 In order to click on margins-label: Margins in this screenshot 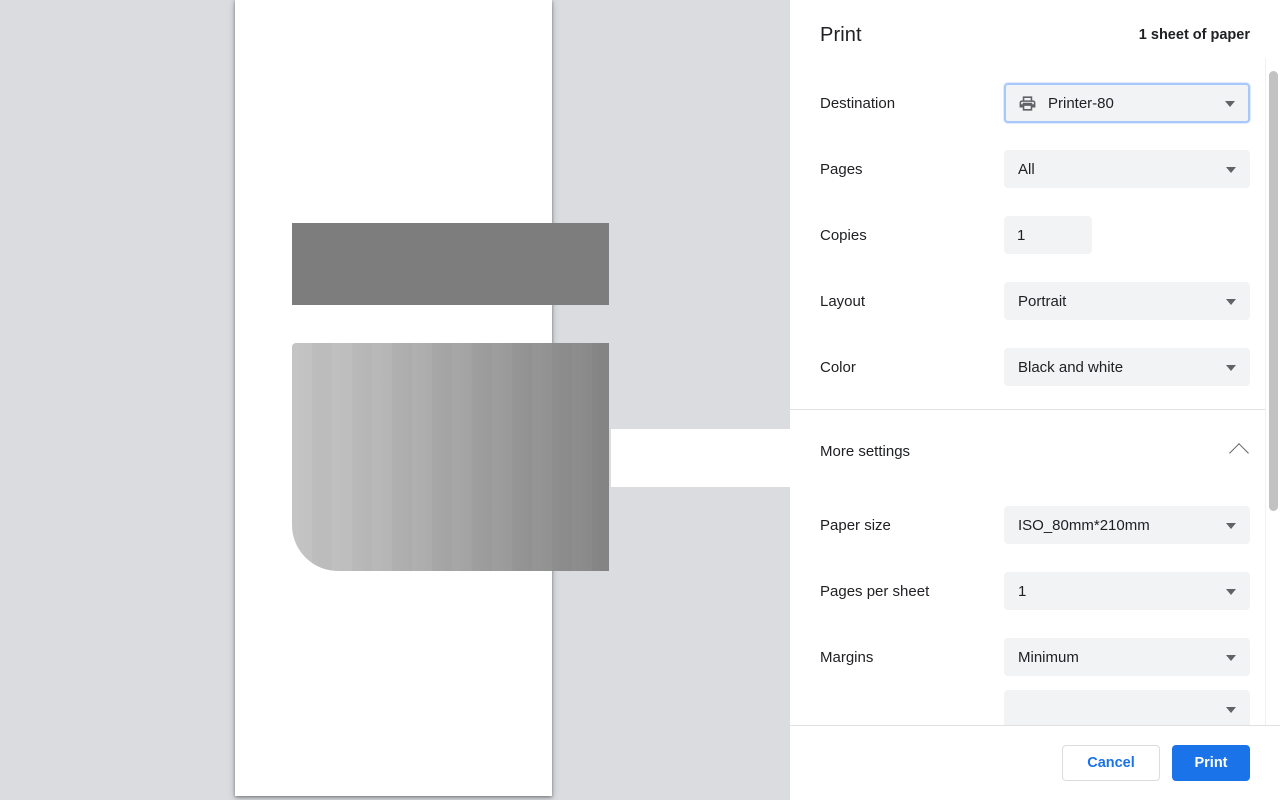, I will do `click(847, 657)`.